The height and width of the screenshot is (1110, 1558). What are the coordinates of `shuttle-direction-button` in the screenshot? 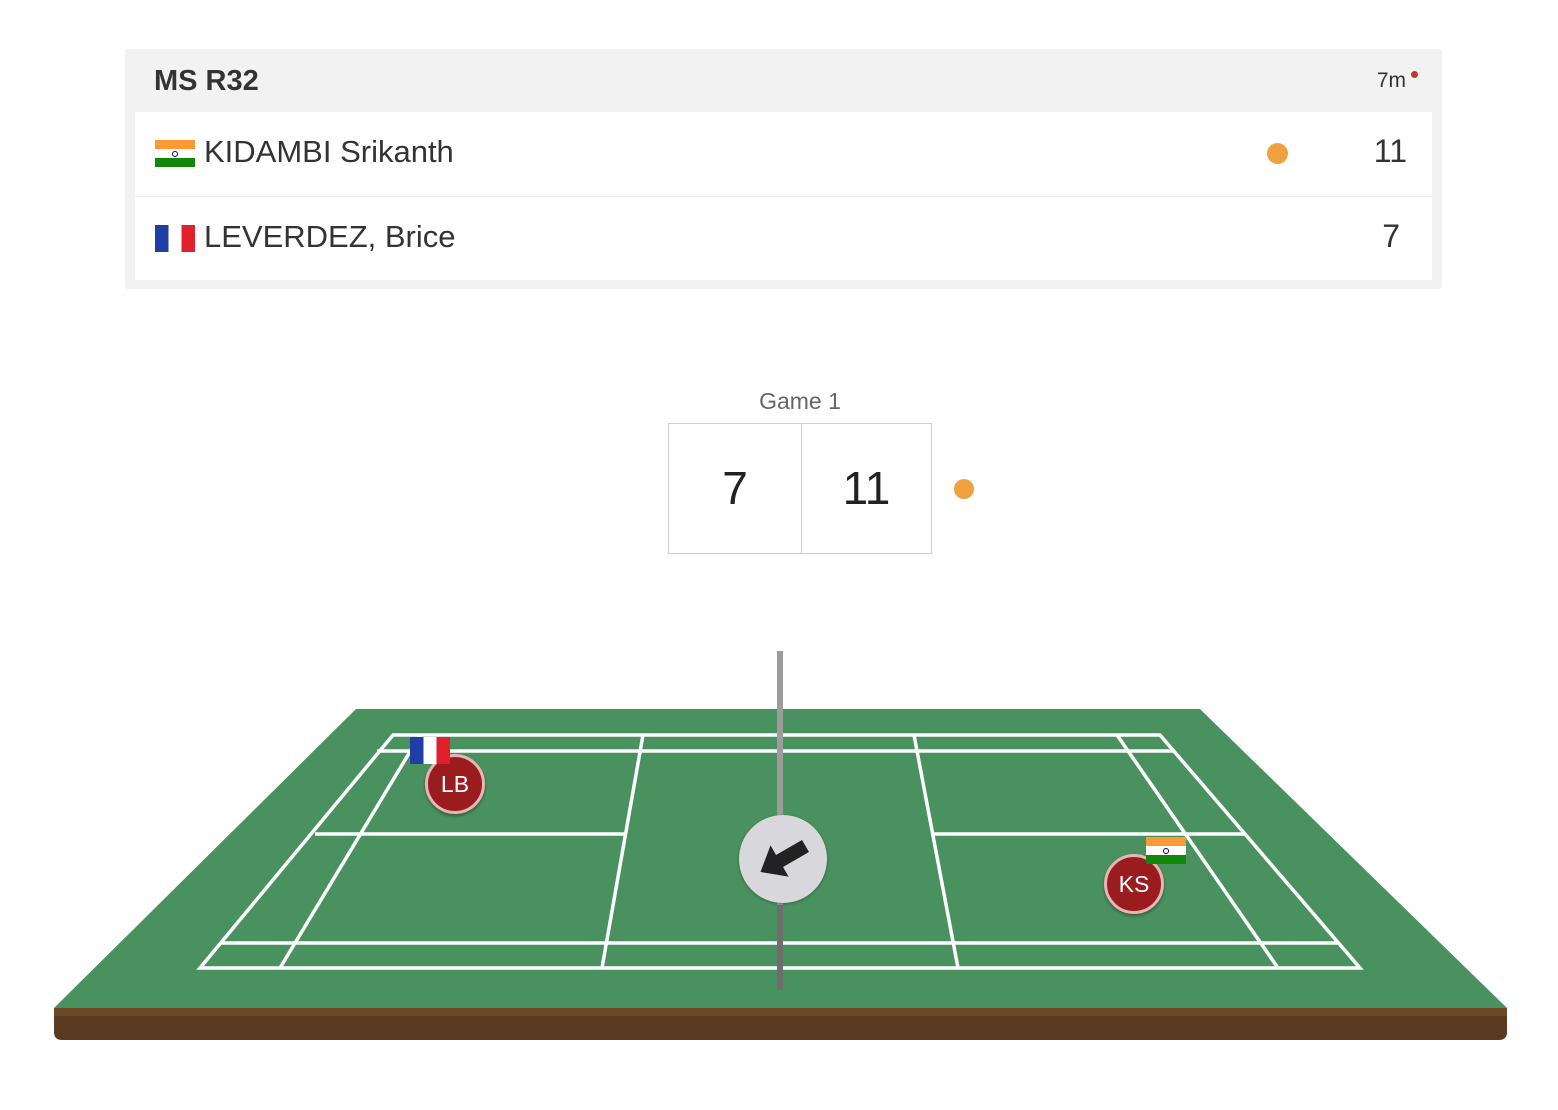 It's located at (783, 859).